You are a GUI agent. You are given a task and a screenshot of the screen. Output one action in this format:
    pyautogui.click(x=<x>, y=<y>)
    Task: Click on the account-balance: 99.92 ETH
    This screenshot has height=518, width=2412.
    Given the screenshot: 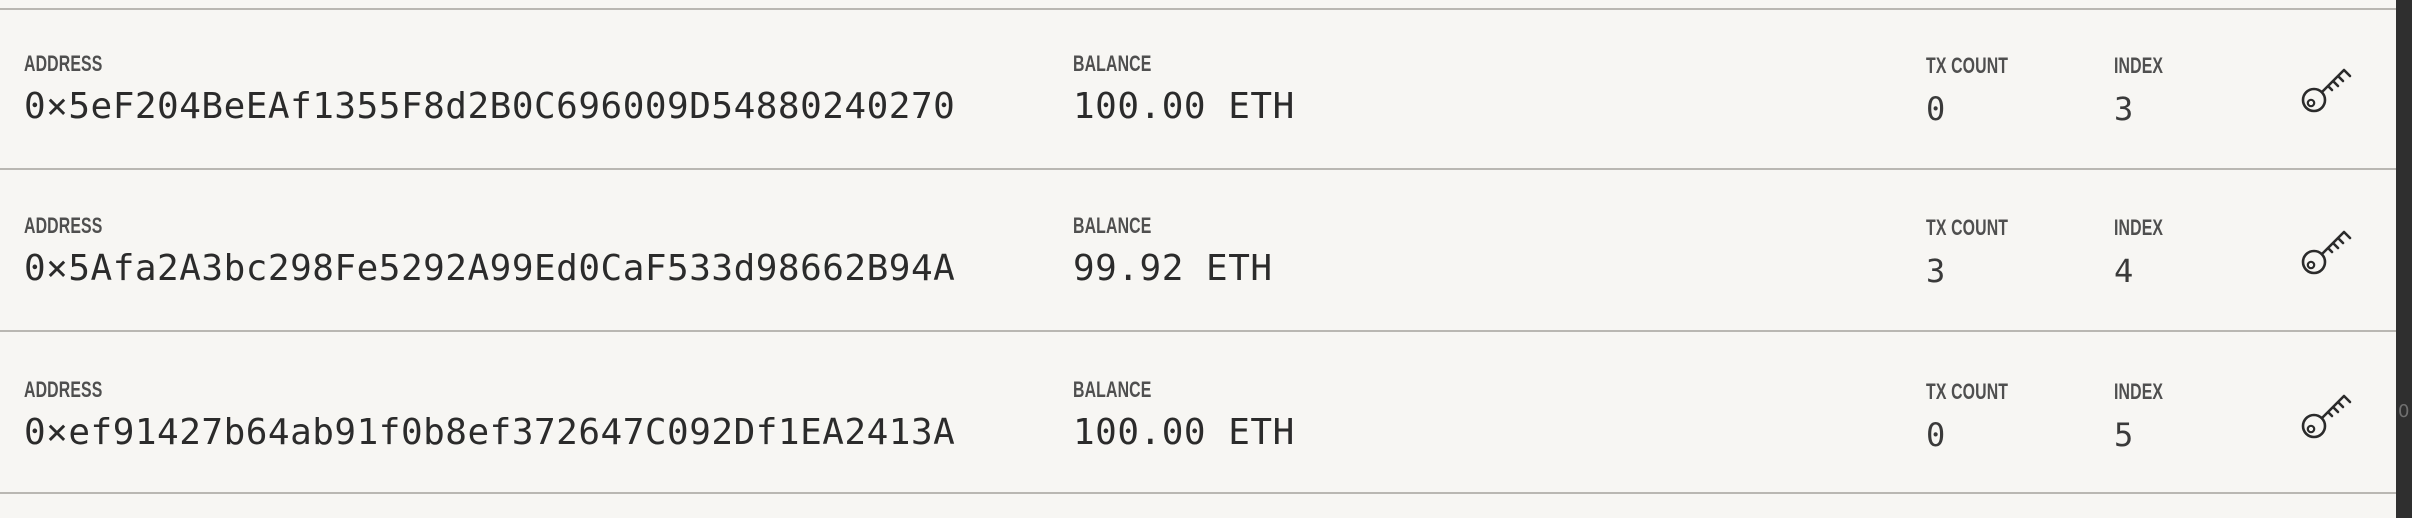 What is the action you would take?
    pyautogui.click(x=1173, y=268)
    